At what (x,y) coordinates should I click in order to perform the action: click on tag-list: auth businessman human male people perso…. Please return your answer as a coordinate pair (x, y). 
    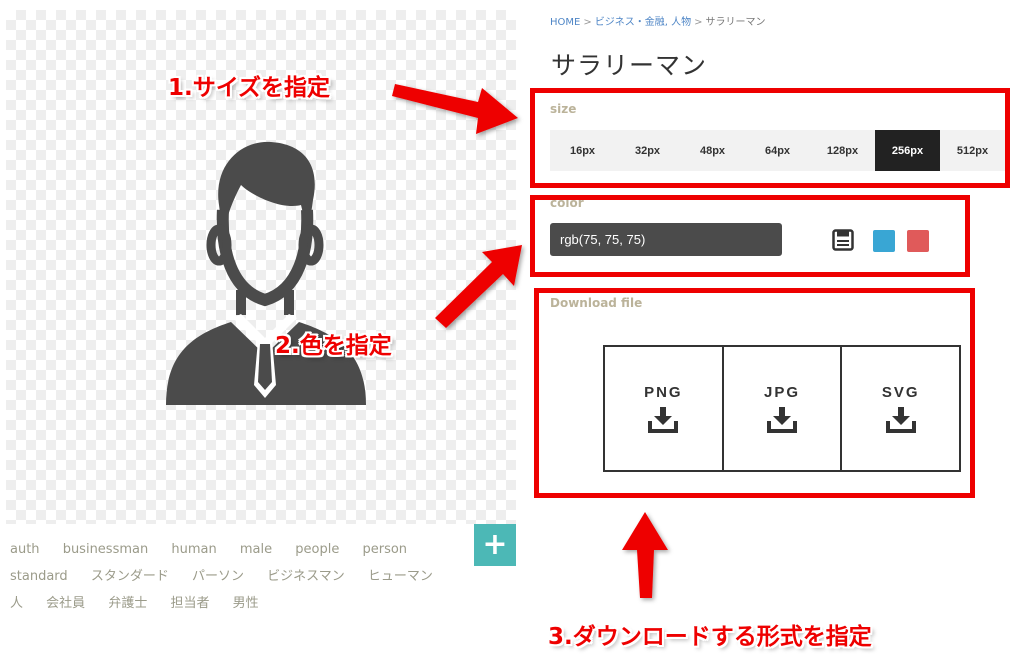
    Looking at the image, I should click on (237, 576).